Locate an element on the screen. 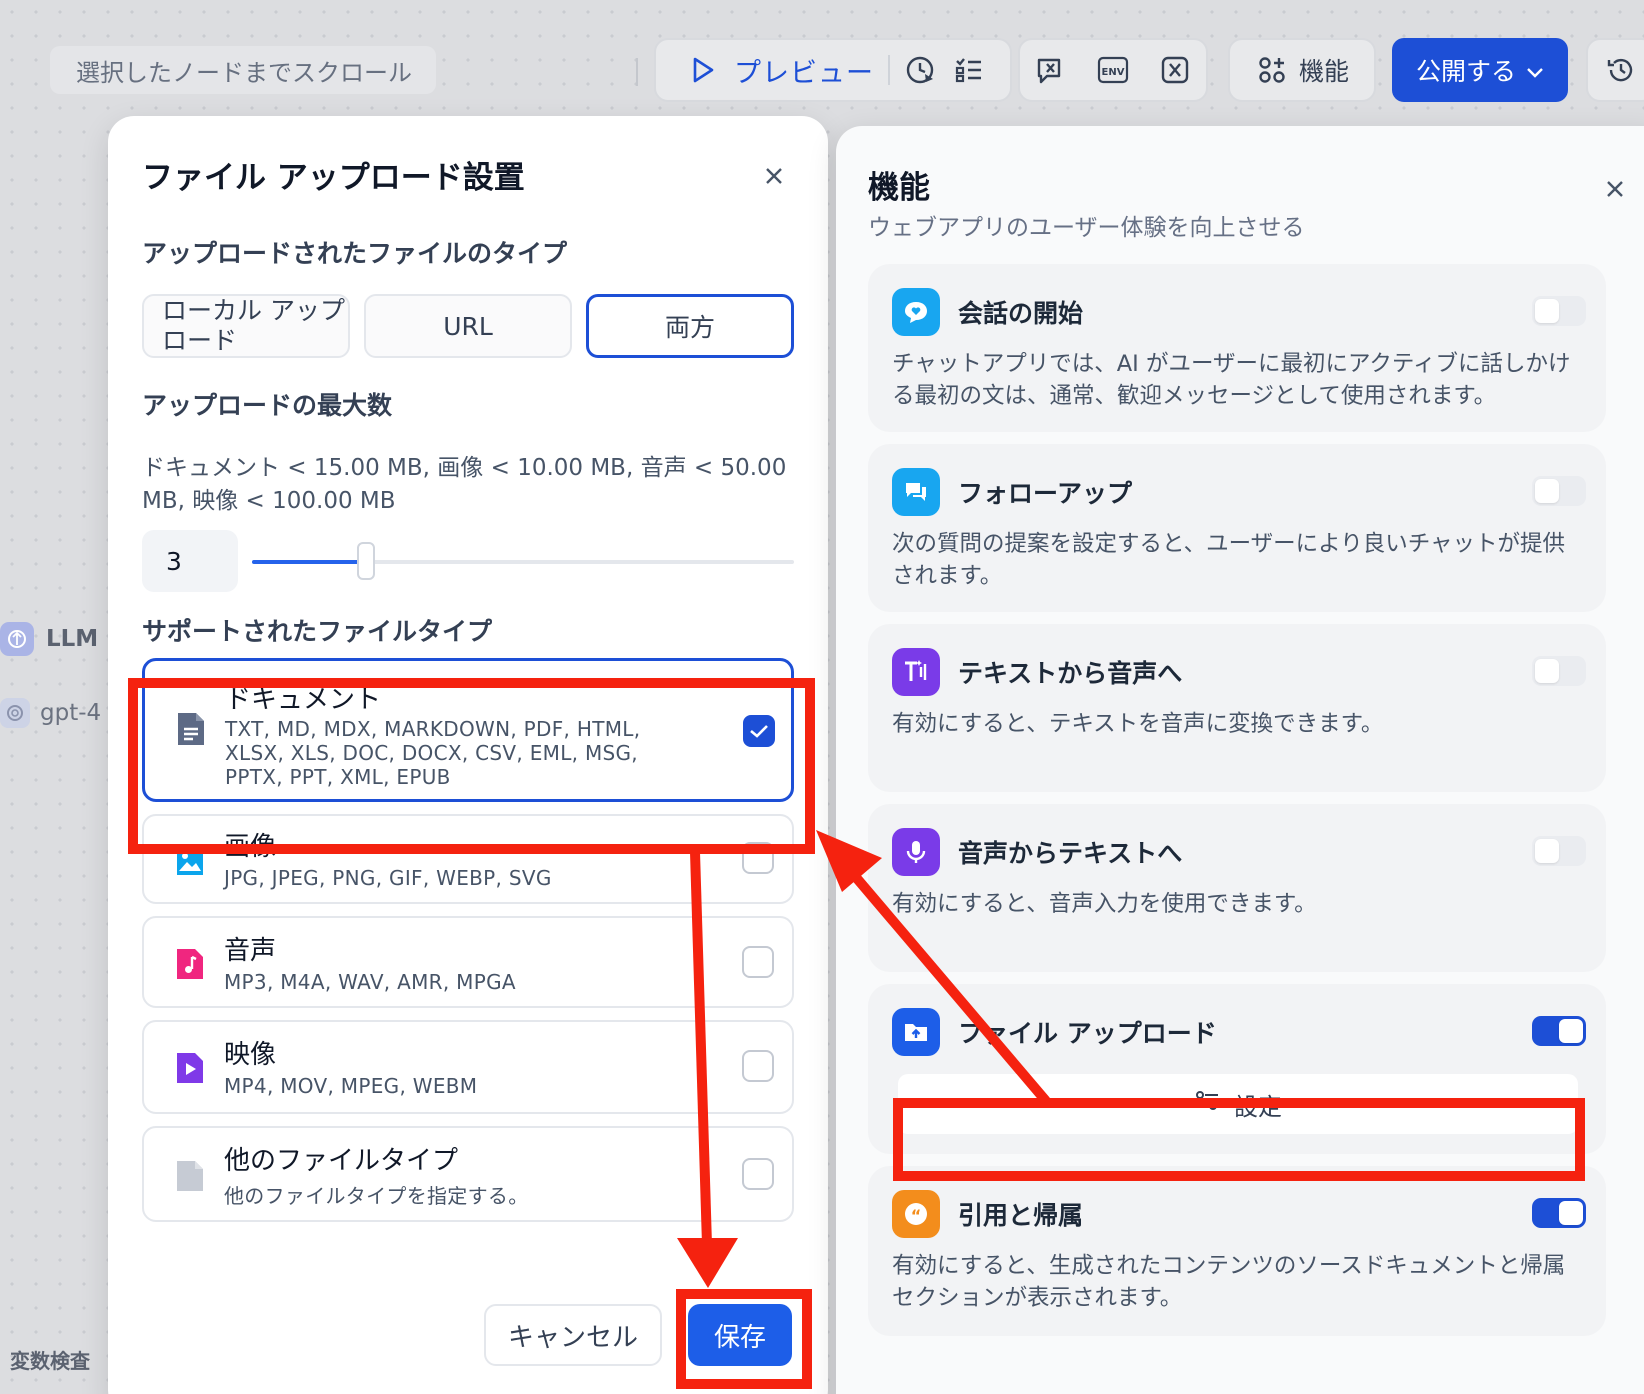 The width and height of the screenshot is (1644, 1394). document-icon is located at coordinates (191, 729).